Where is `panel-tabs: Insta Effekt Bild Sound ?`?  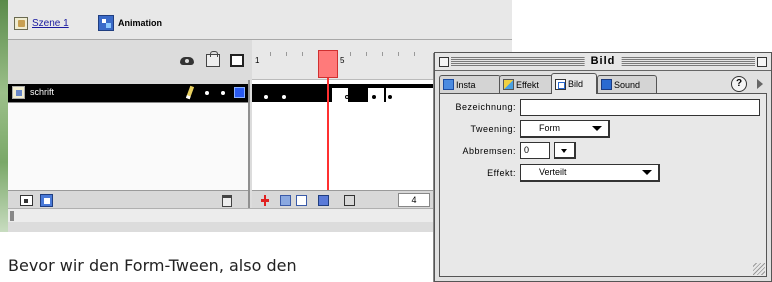 panel-tabs: Insta Effekt Bild Sound ? is located at coordinates (603, 82).